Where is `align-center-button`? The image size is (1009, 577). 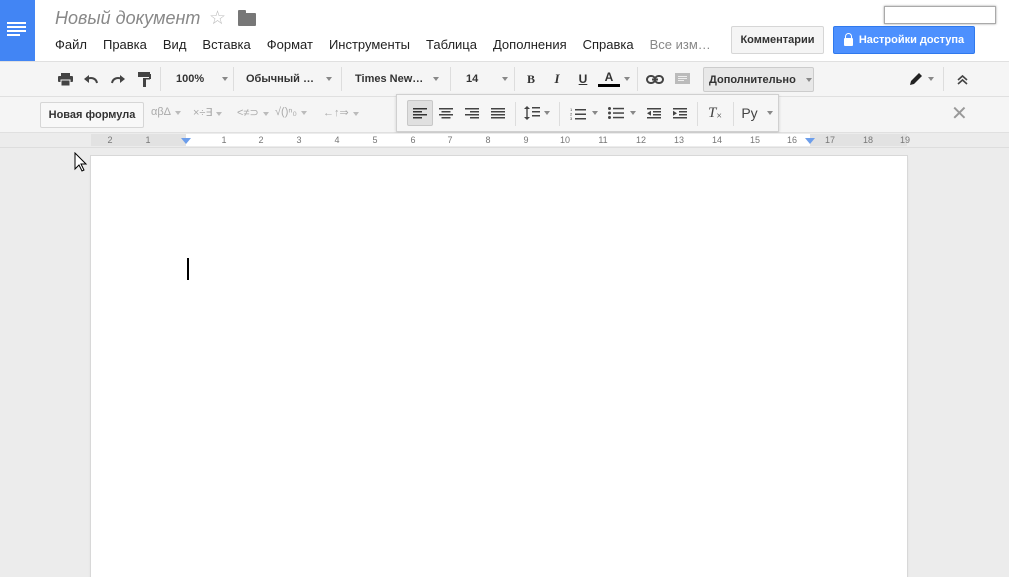 align-center-button is located at coordinates (446, 113).